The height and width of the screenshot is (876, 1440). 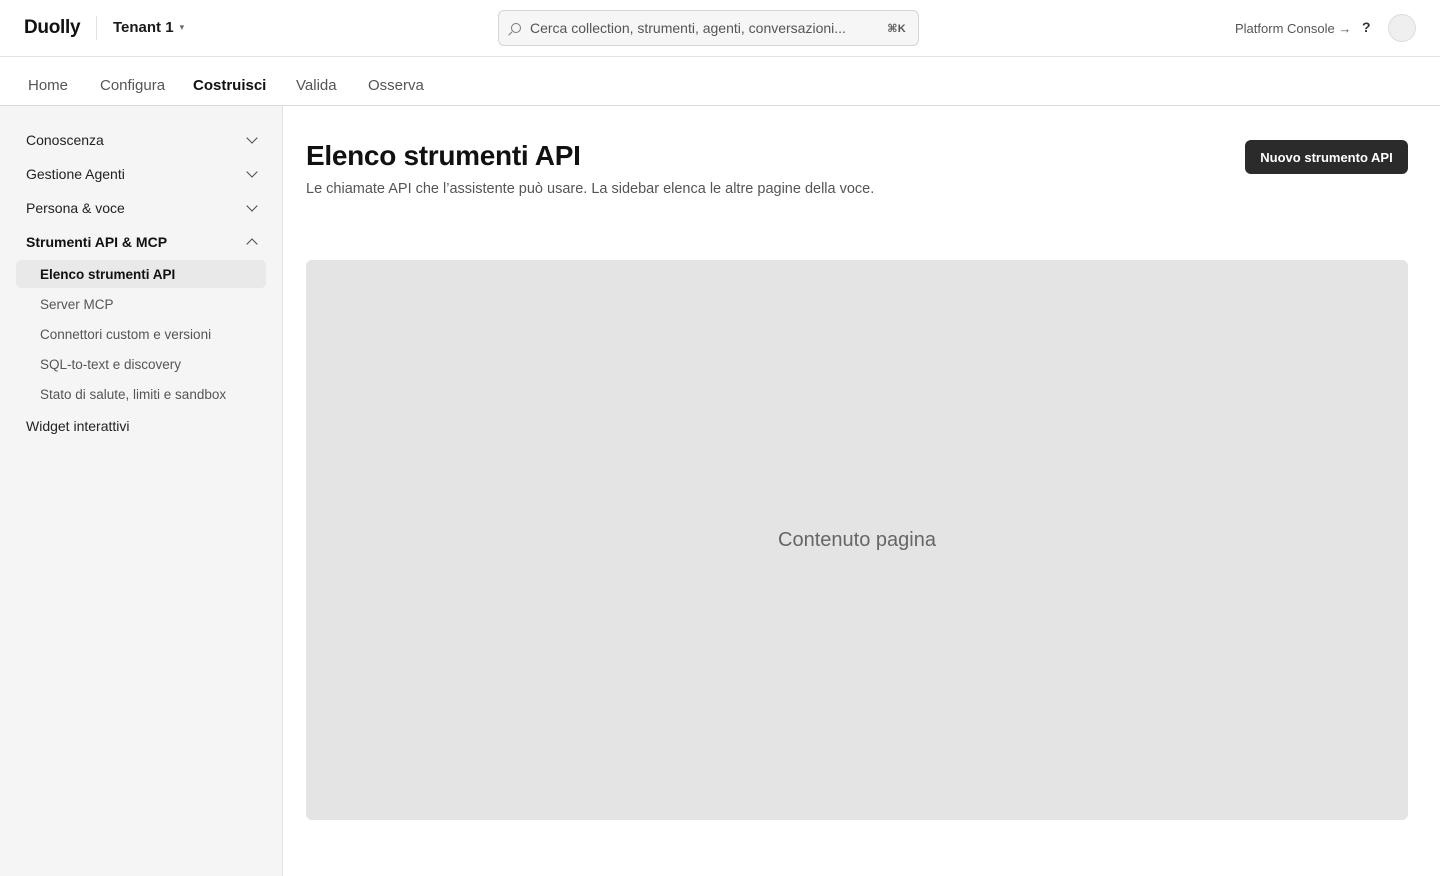 What do you see at coordinates (143, 208) in the screenshot?
I see `sidebar-section-persona-voce: Persona & voce` at bounding box center [143, 208].